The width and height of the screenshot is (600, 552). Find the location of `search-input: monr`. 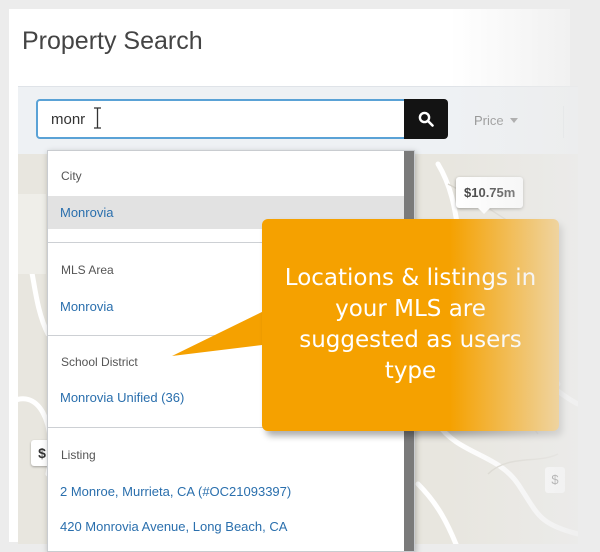

search-input: monr is located at coordinates (222, 119).